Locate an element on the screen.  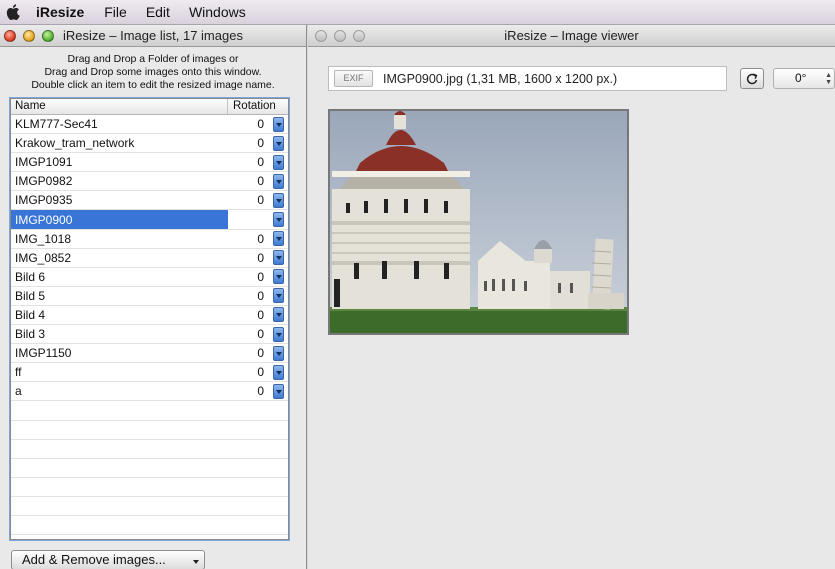
table-row: IMGP0982 0 is located at coordinates (149, 182).